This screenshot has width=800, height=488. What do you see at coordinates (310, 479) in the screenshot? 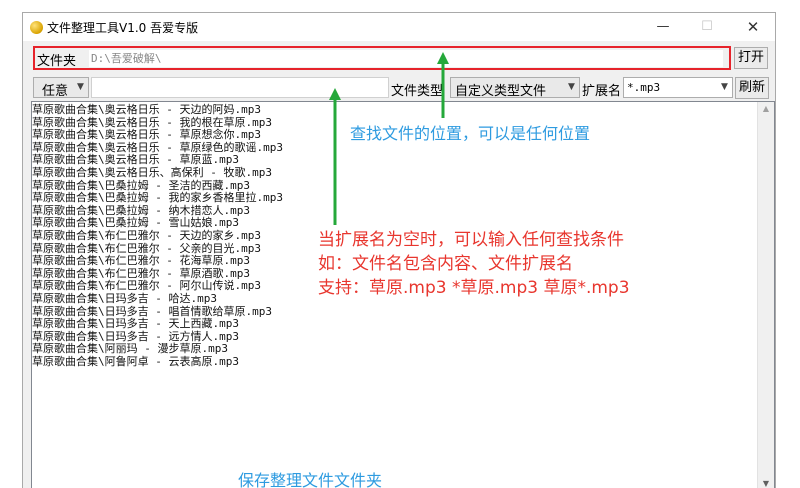
I see `save-folder-annotation: 保存整理文件文件夹` at bounding box center [310, 479].